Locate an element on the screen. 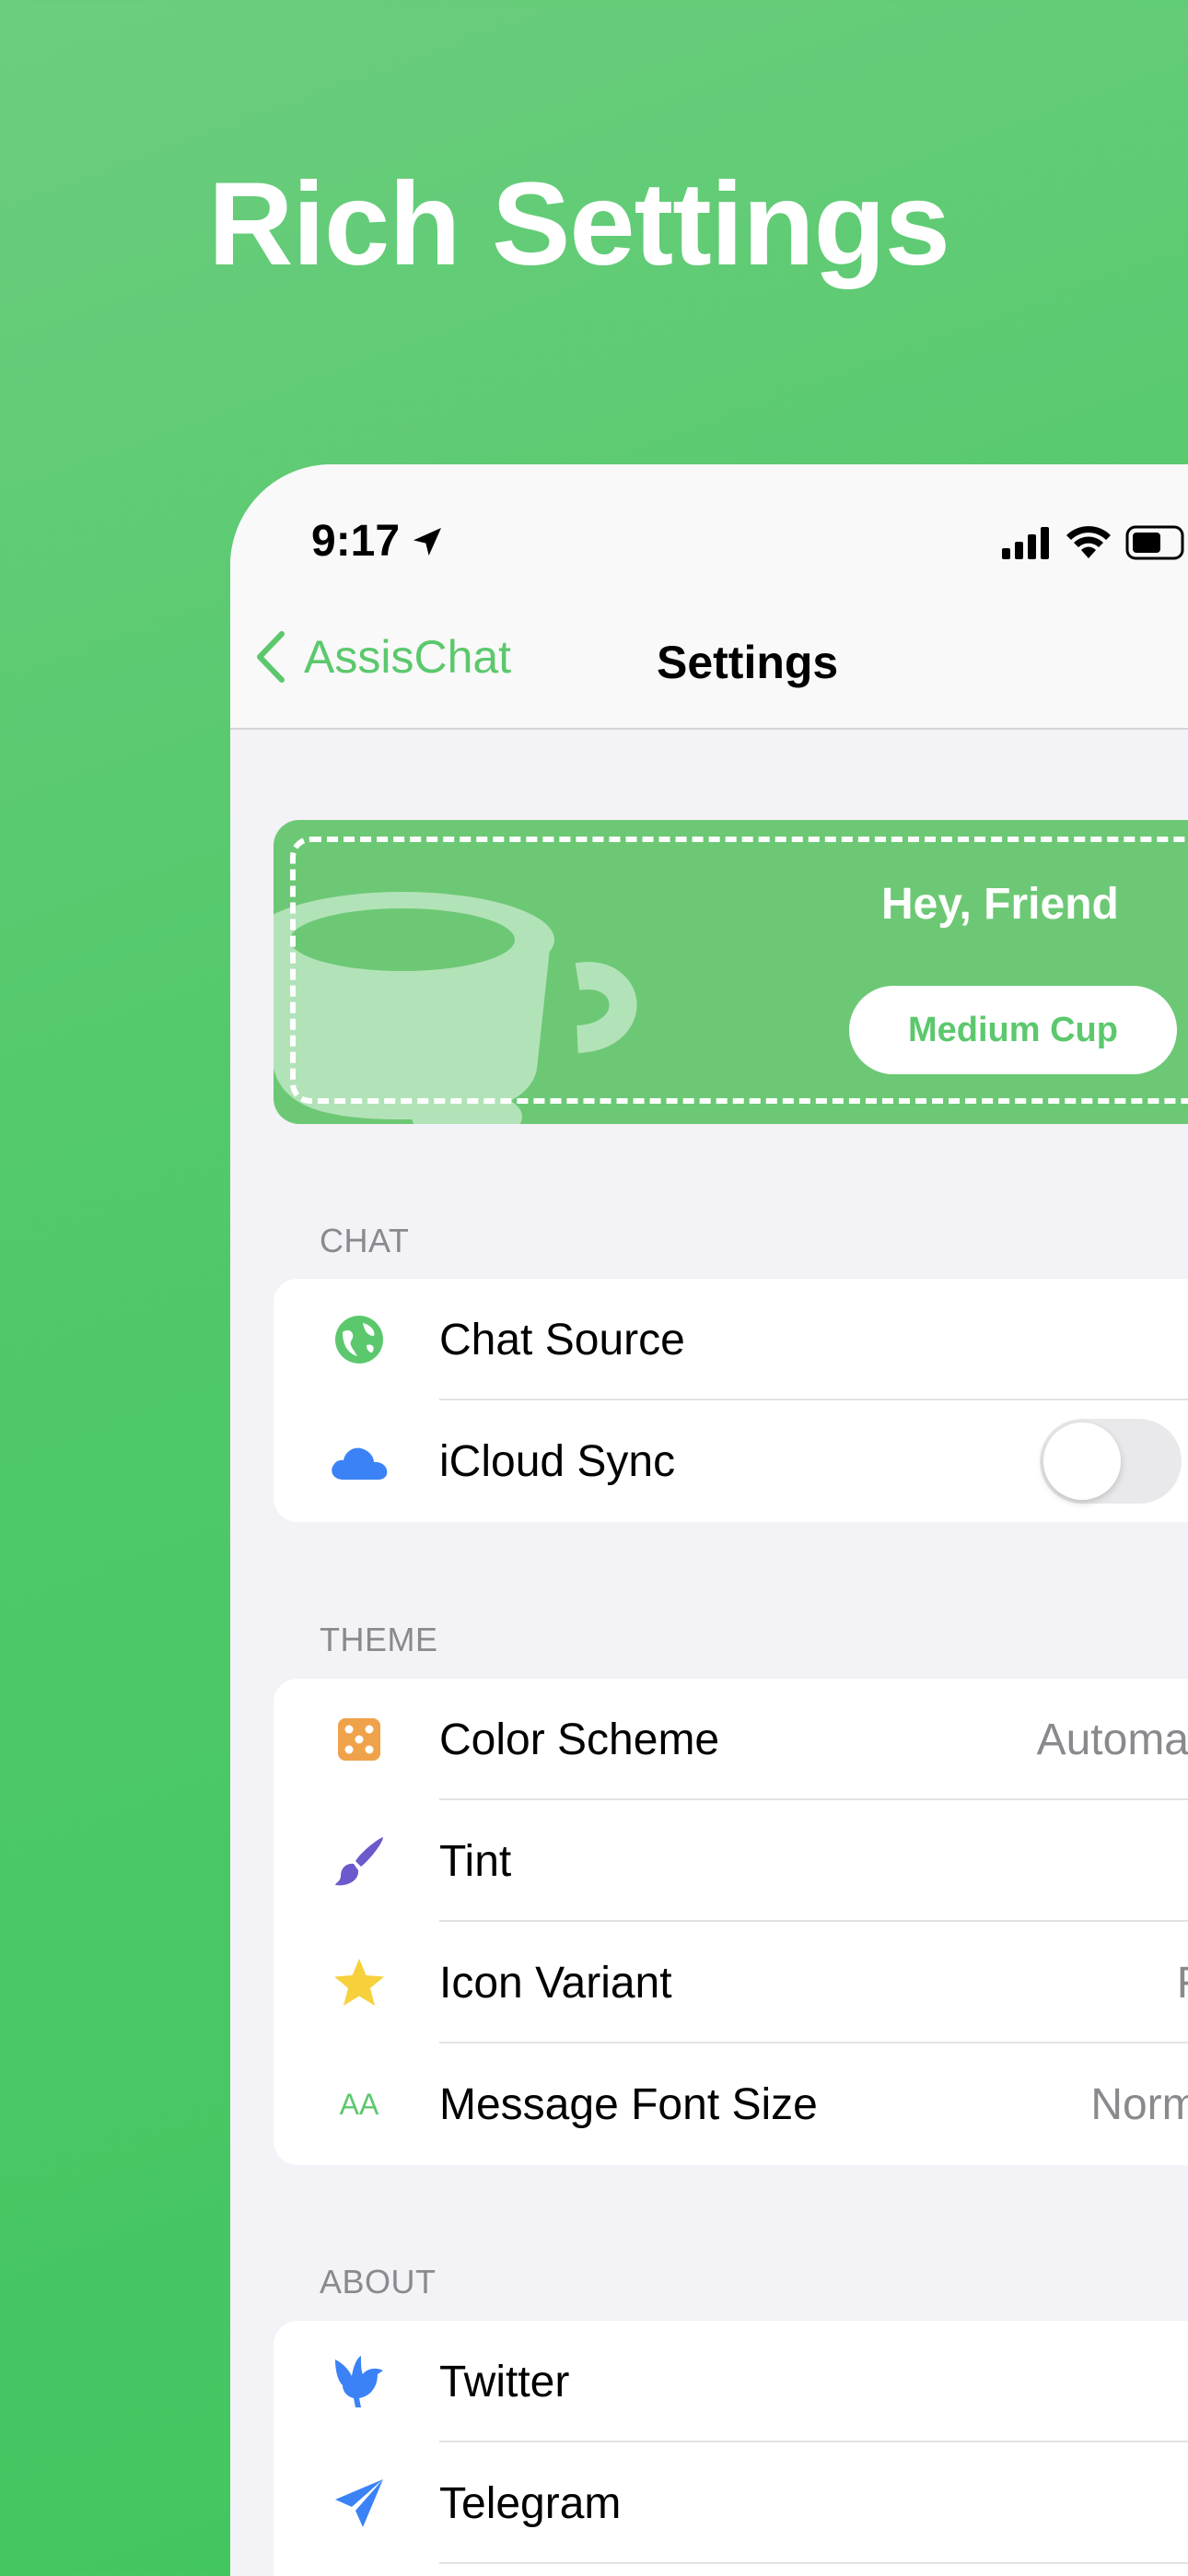 Image resolution: width=1188 pixels, height=2576 pixels. row-message-font-size: AA Message Font Size Normal is located at coordinates (731, 2104).